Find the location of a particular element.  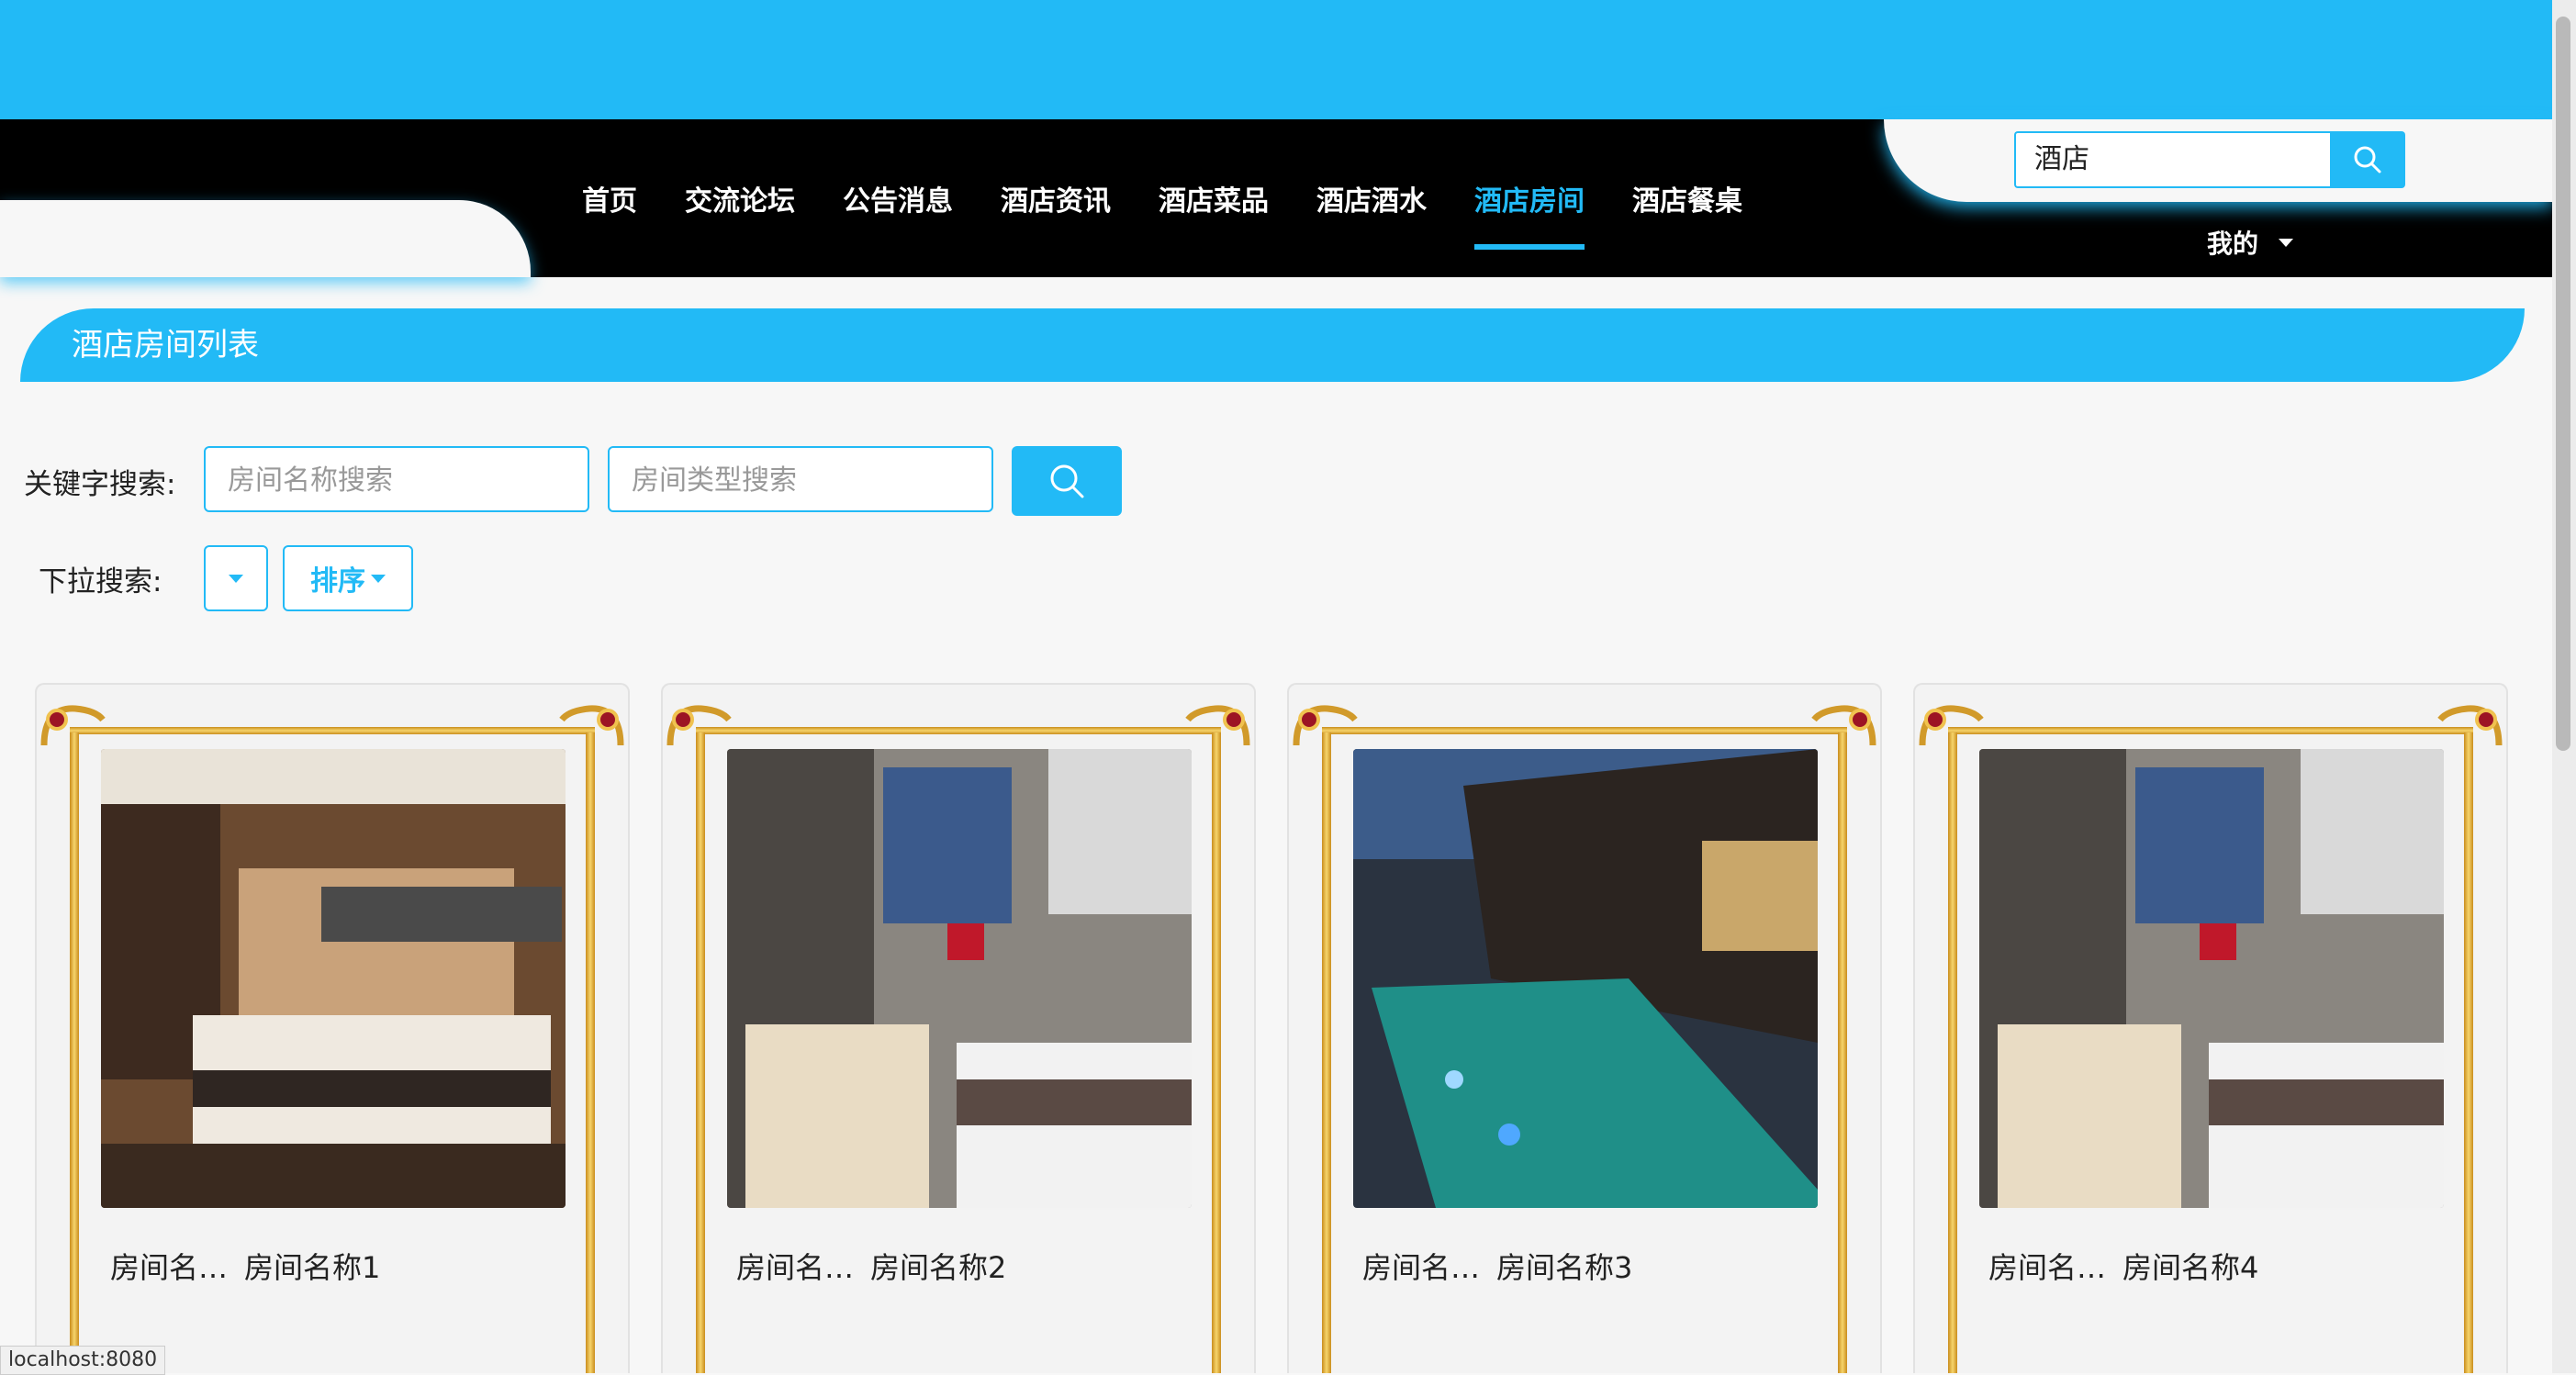

room-card: 房间名… 房间名称4 is located at coordinates (2210, 1028).